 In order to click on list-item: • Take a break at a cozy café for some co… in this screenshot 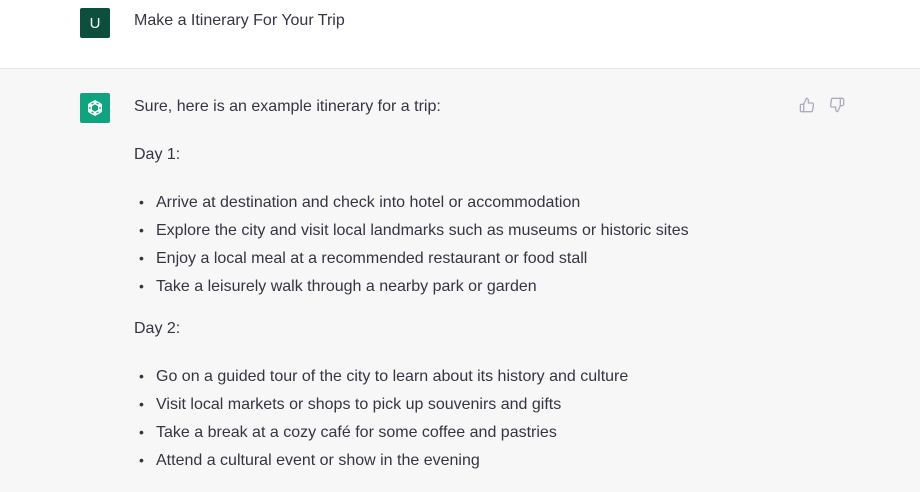, I will do `click(454, 433)`.